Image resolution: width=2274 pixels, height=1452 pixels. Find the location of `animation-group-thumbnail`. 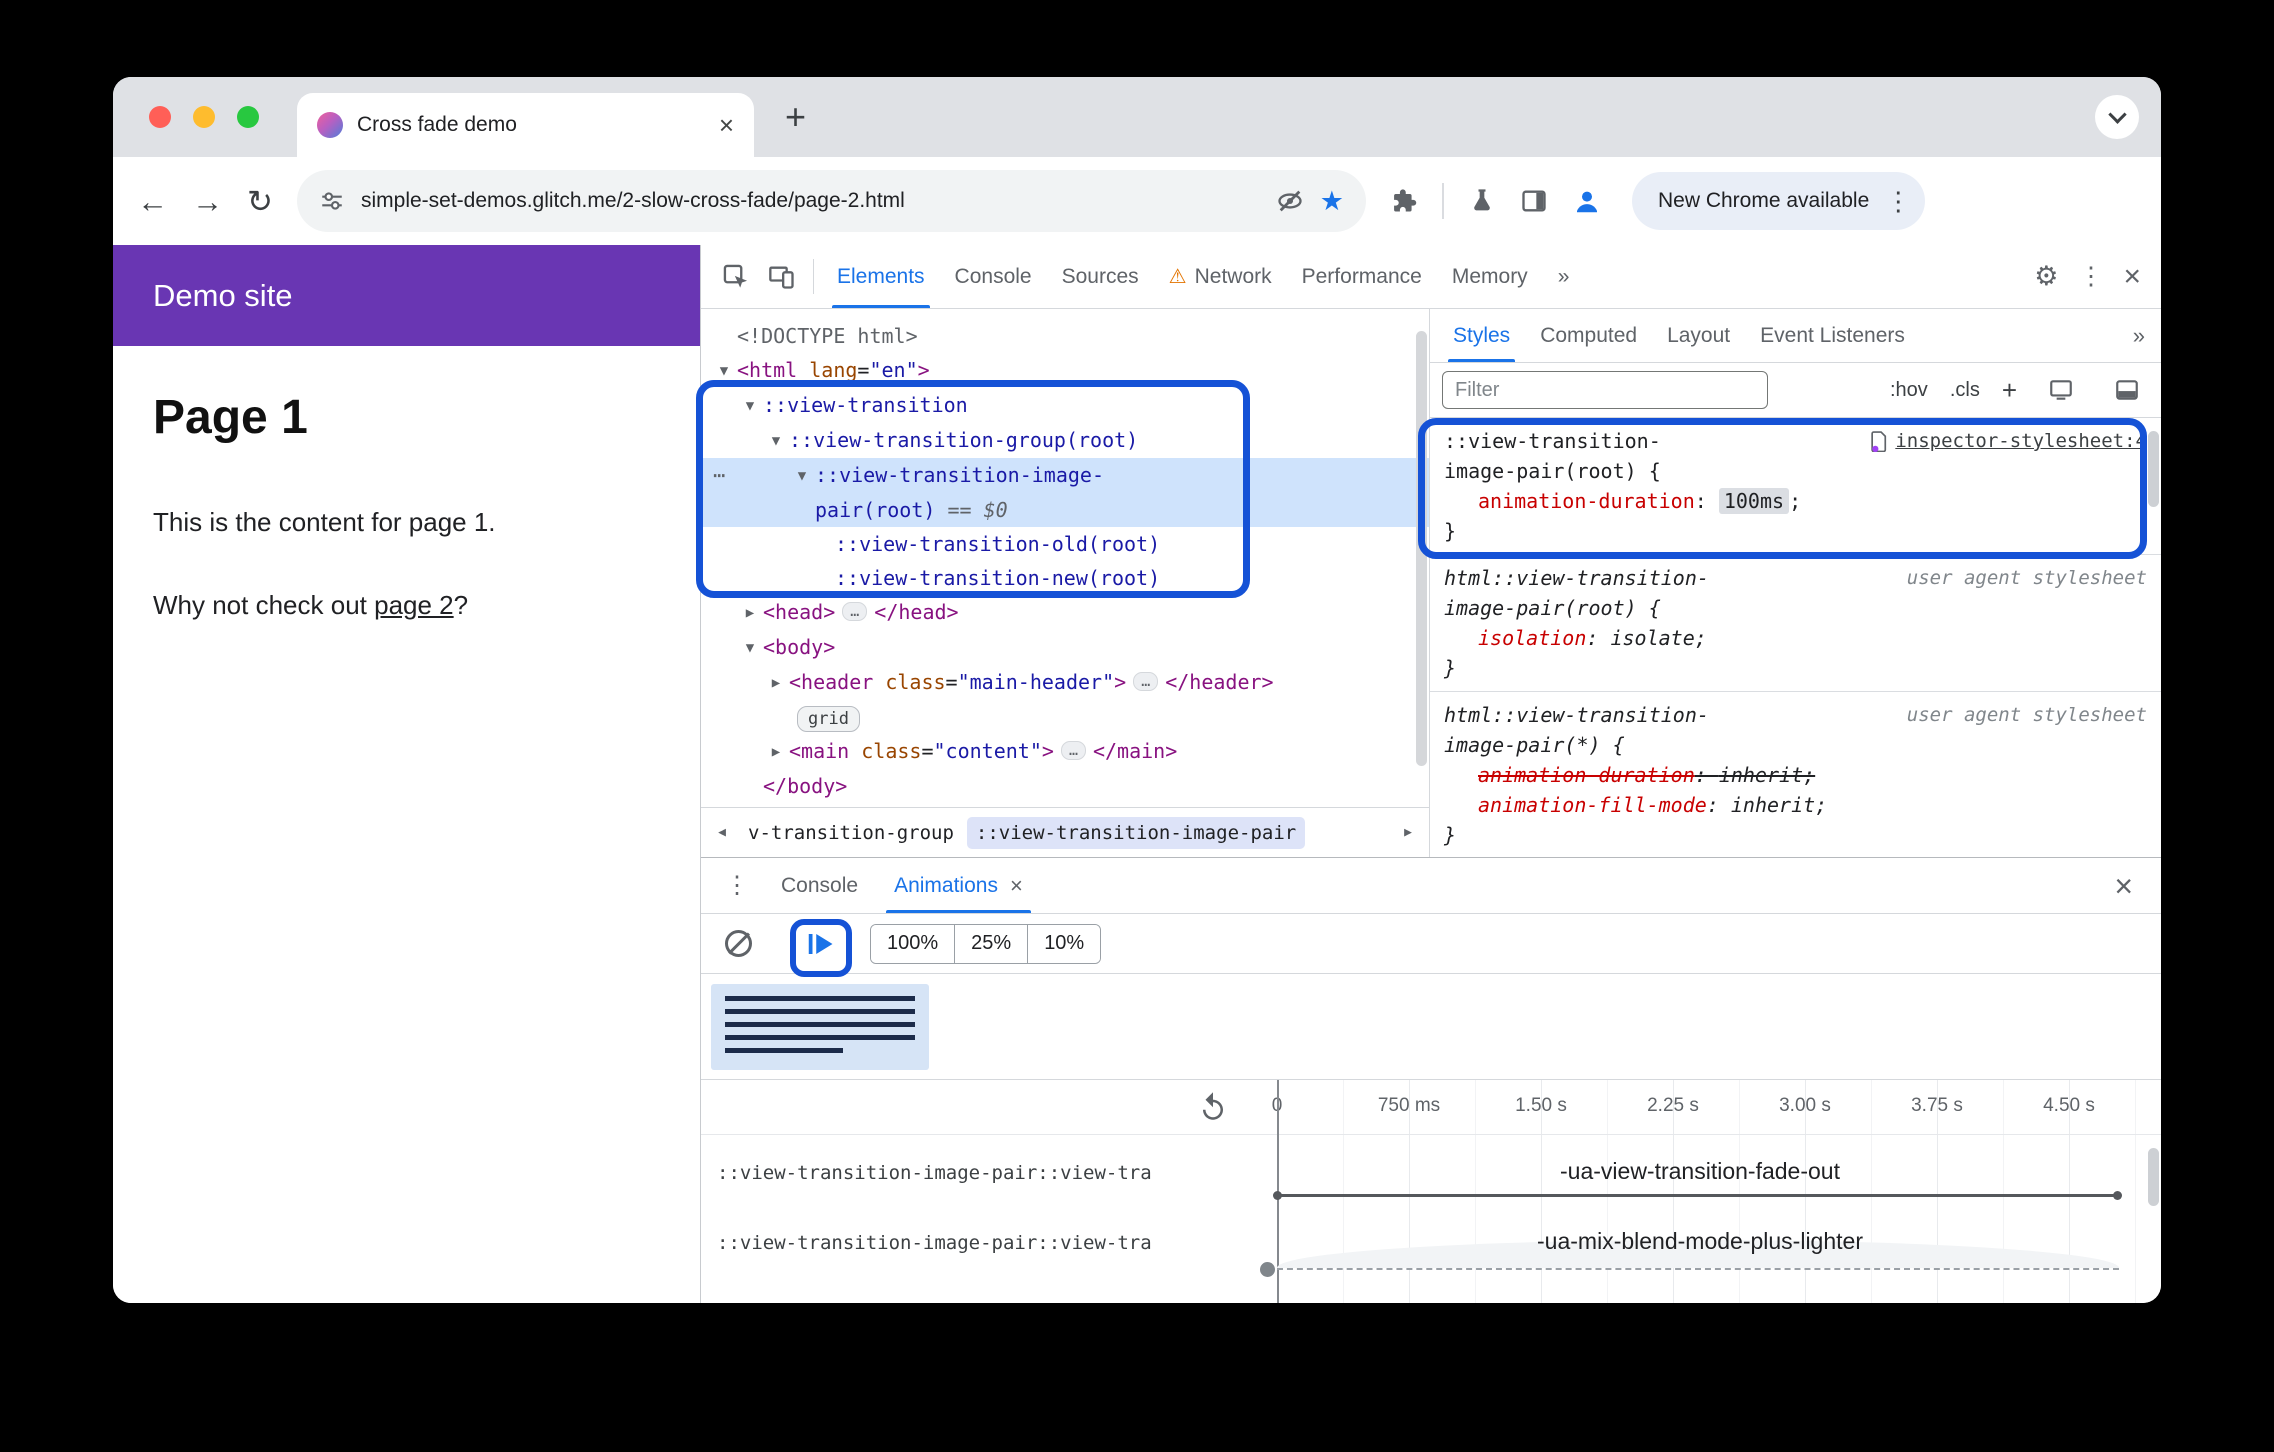

animation-group-thumbnail is located at coordinates (820, 1027).